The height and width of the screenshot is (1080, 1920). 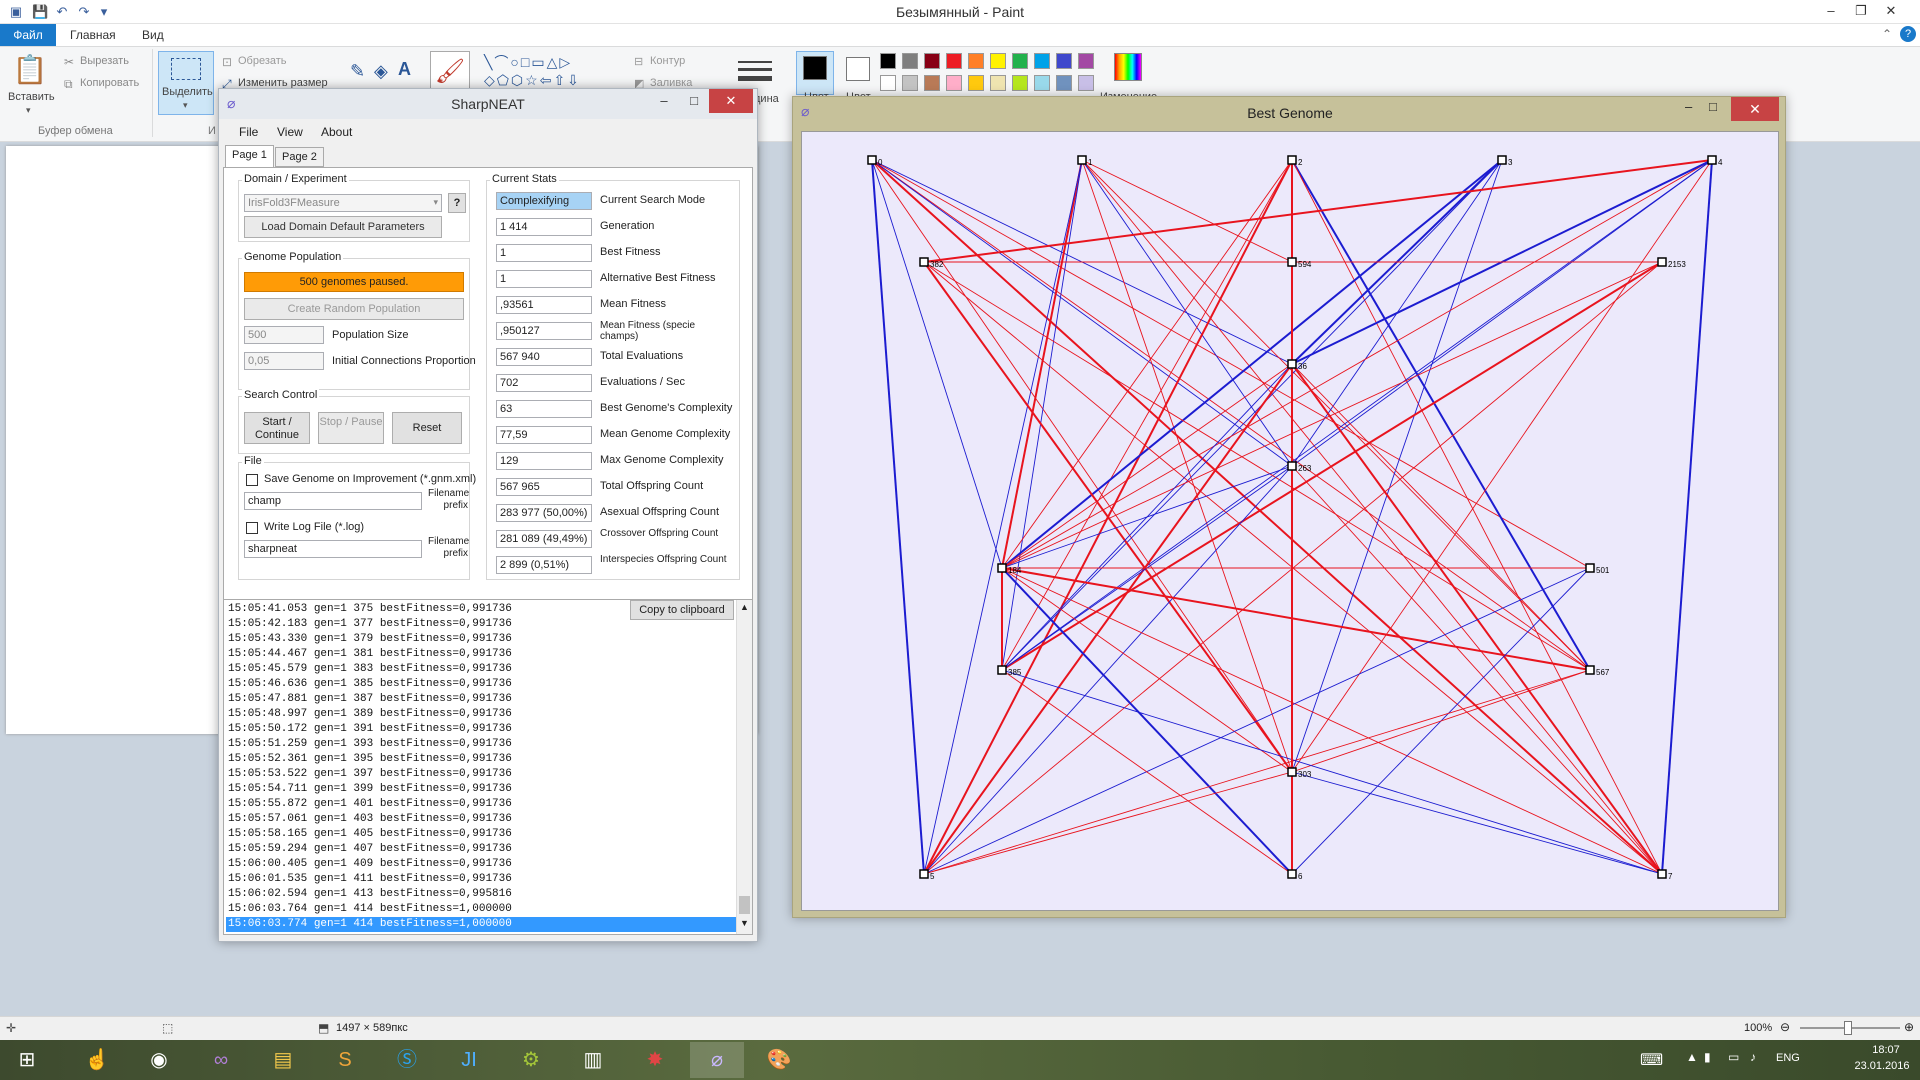 What do you see at coordinates (1785, 1027) in the screenshot?
I see `zoom-out-icon: ⊖` at bounding box center [1785, 1027].